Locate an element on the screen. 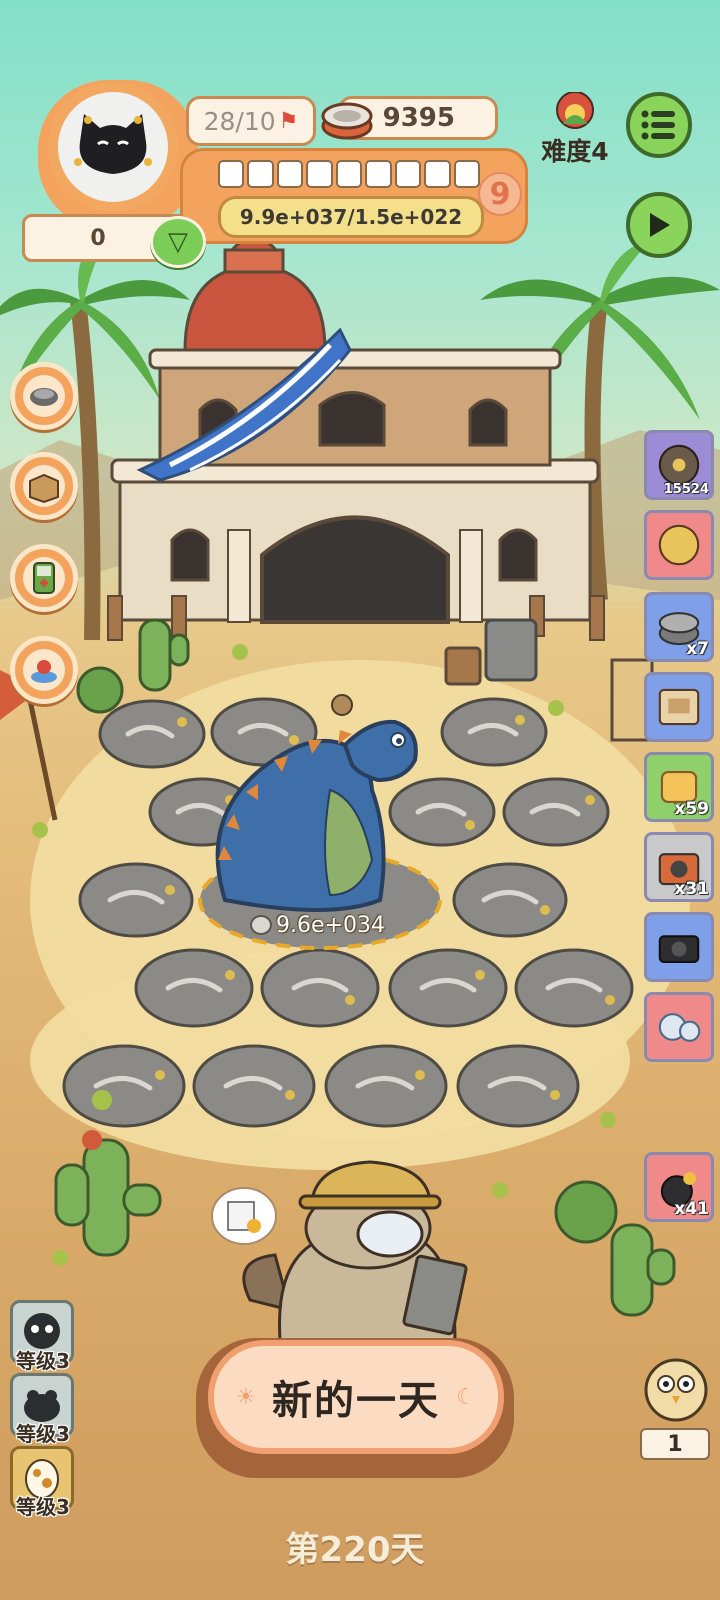  level-label-egg: 等级3 is located at coordinates (43, 1507).